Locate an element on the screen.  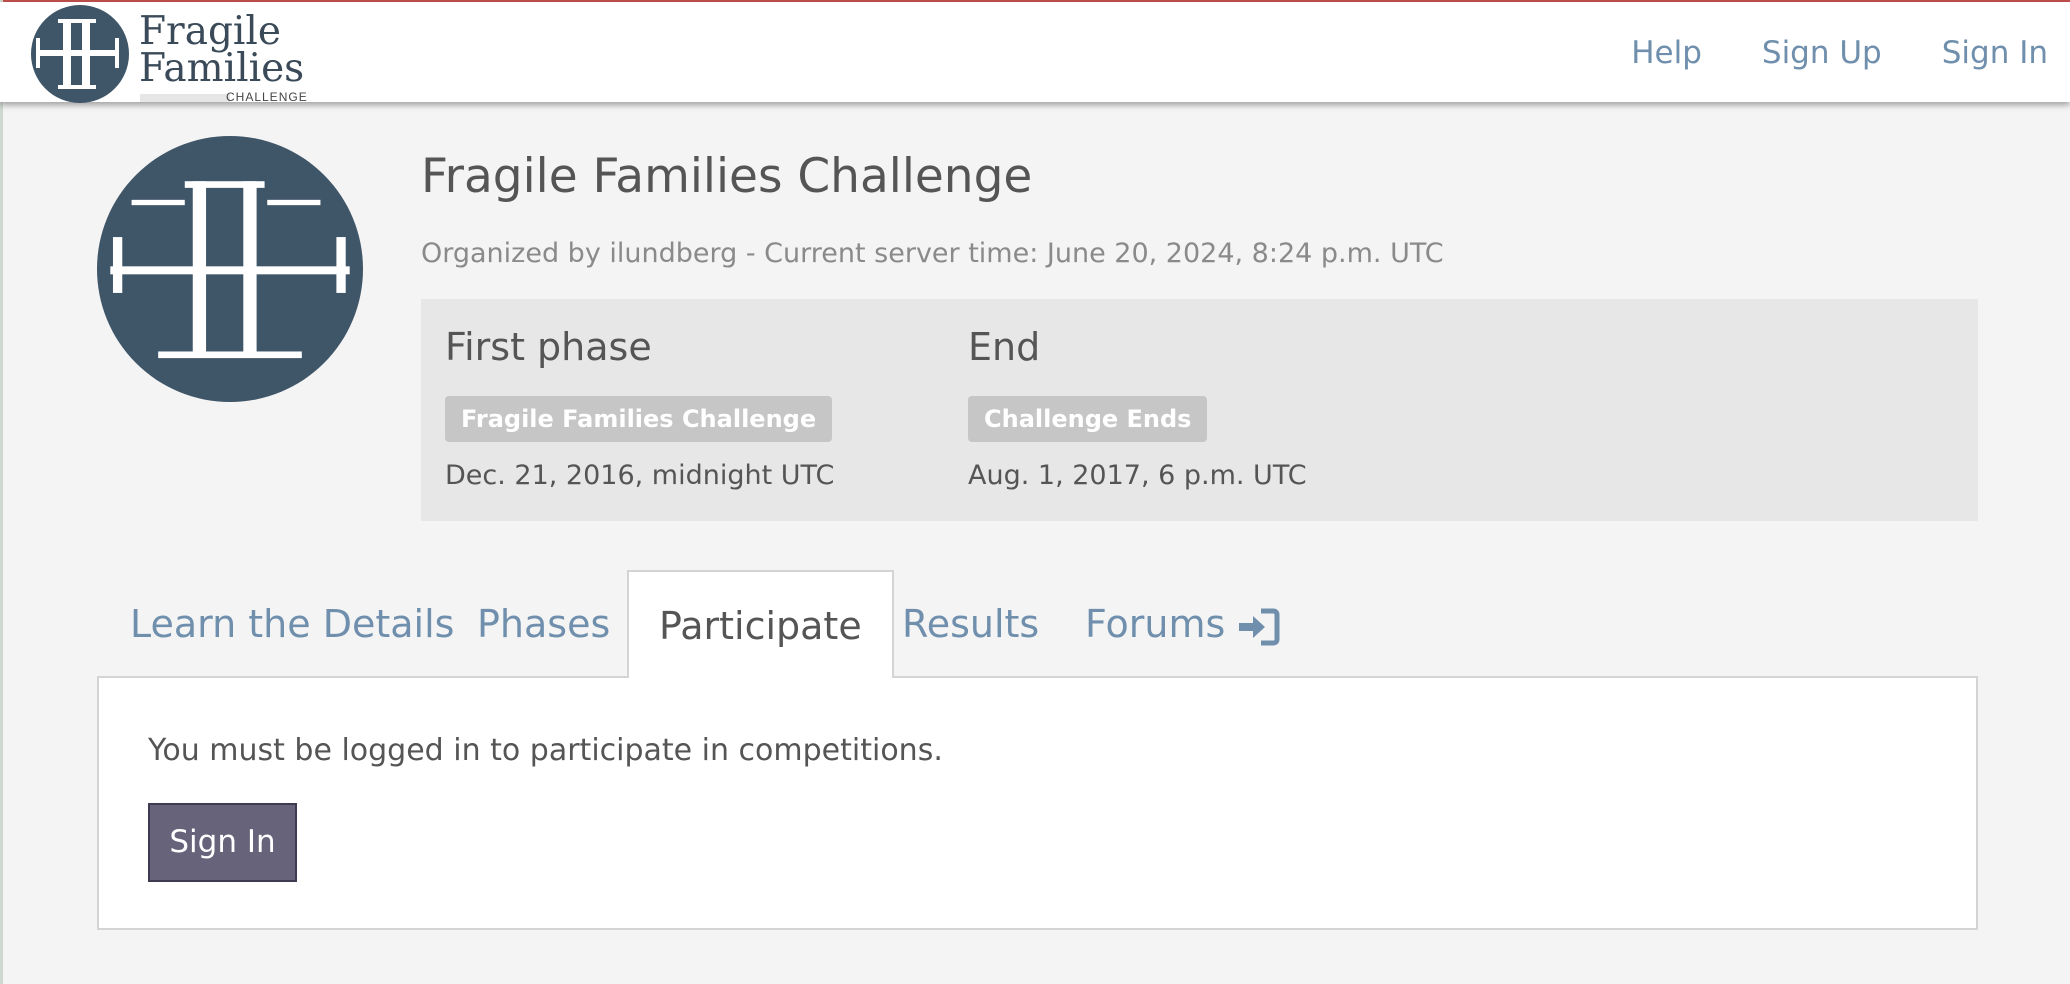
competition-title: Fragile Families Challenge is located at coordinates (727, 176).